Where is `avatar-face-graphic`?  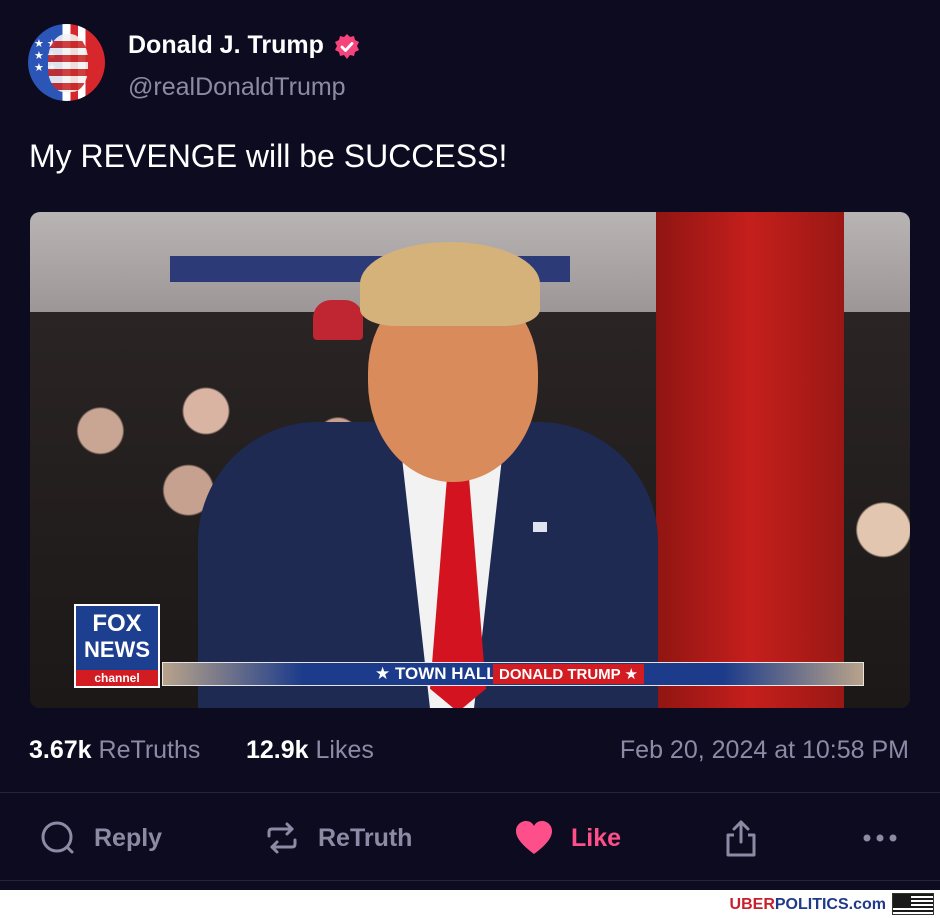 avatar-face-graphic is located at coordinates (68, 63).